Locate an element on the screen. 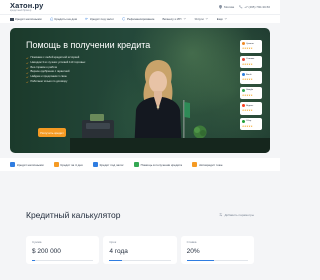 This screenshot has height=280, width=320. get-credit-button: Получить кредит is located at coordinates (52, 132).